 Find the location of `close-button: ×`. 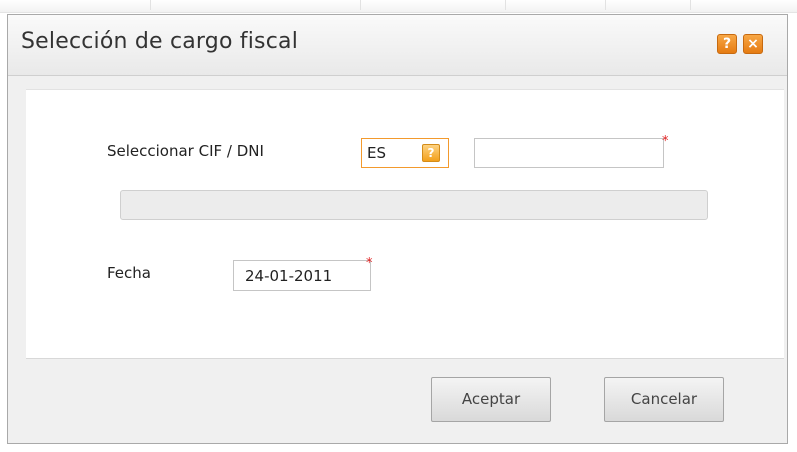

close-button: × is located at coordinates (753, 44).